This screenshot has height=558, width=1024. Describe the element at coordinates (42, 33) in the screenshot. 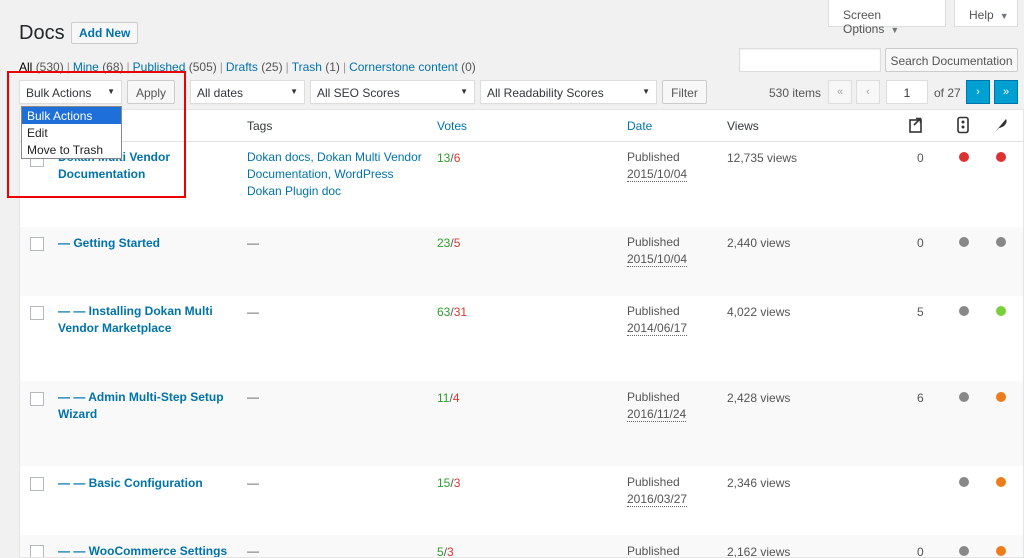

I see `page-title: Docs` at that location.